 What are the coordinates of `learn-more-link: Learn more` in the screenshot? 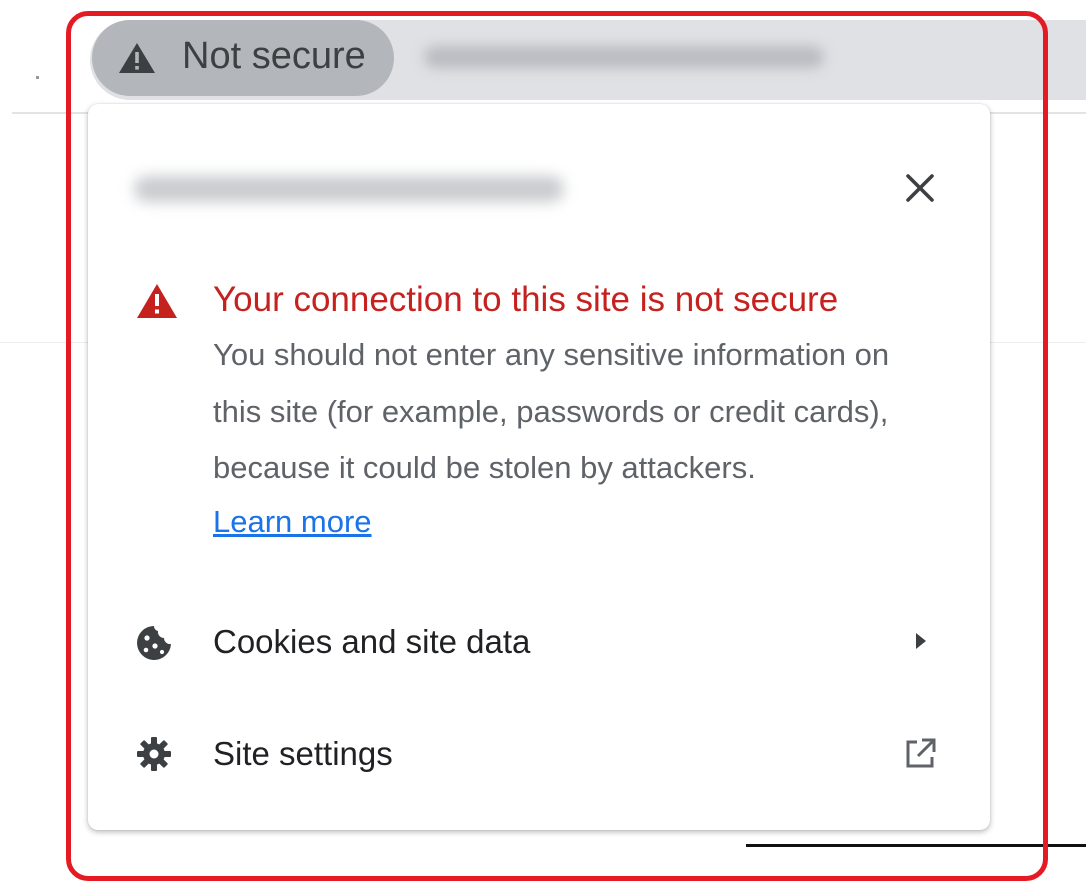 It's located at (292, 522).